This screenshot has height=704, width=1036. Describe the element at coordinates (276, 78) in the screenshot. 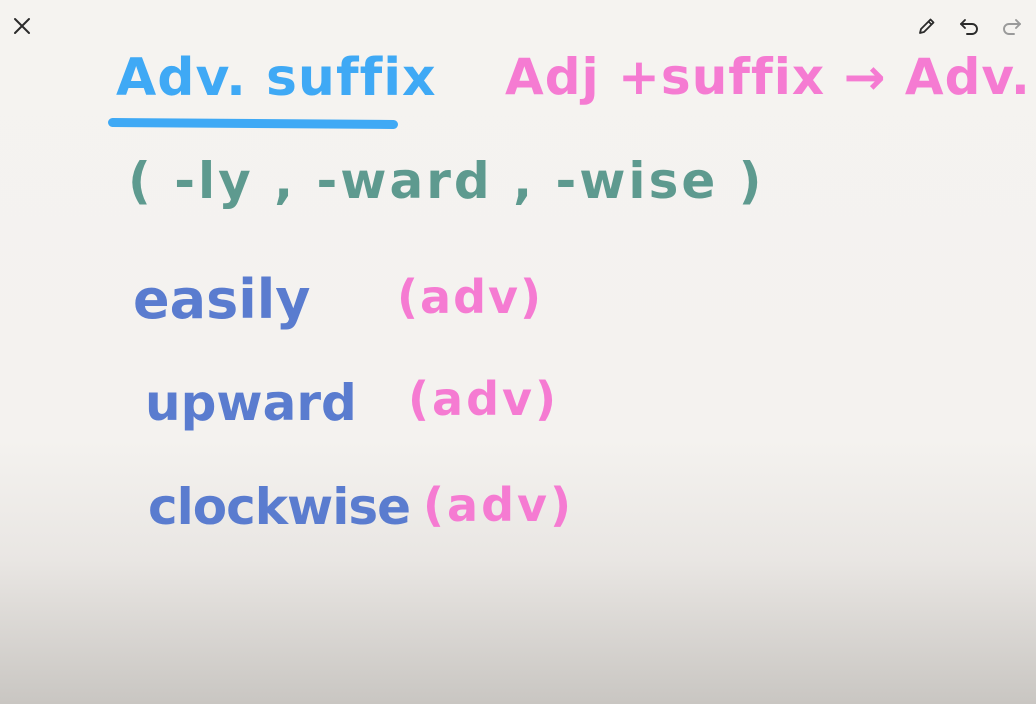

I see `title-adv-suffix: Adv. suffix` at that location.